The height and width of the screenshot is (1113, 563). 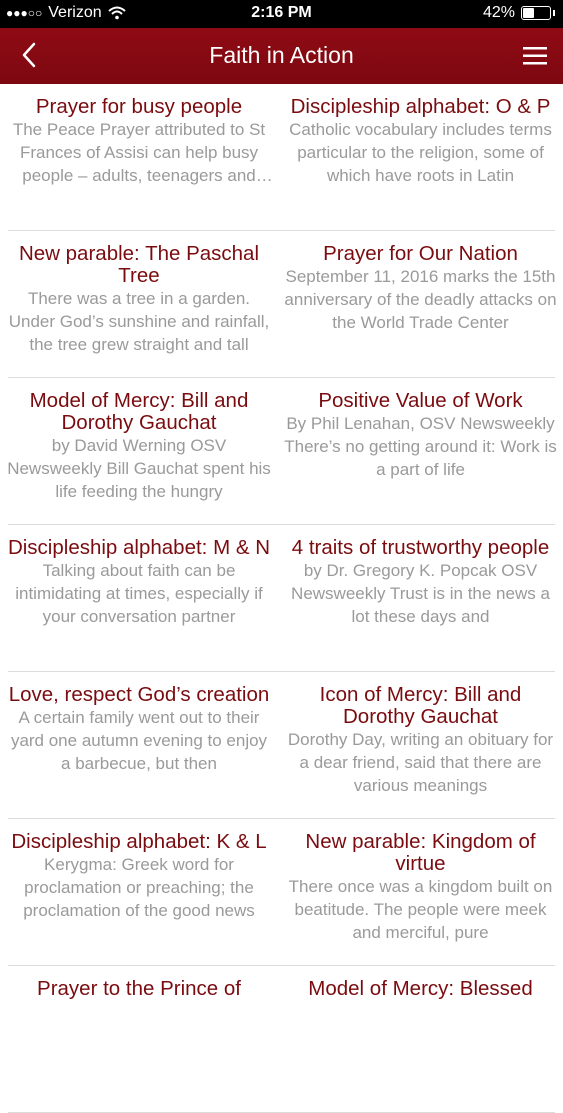 What do you see at coordinates (498, 12) in the screenshot?
I see `battery-percent: 42%` at bounding box center [498, 12].